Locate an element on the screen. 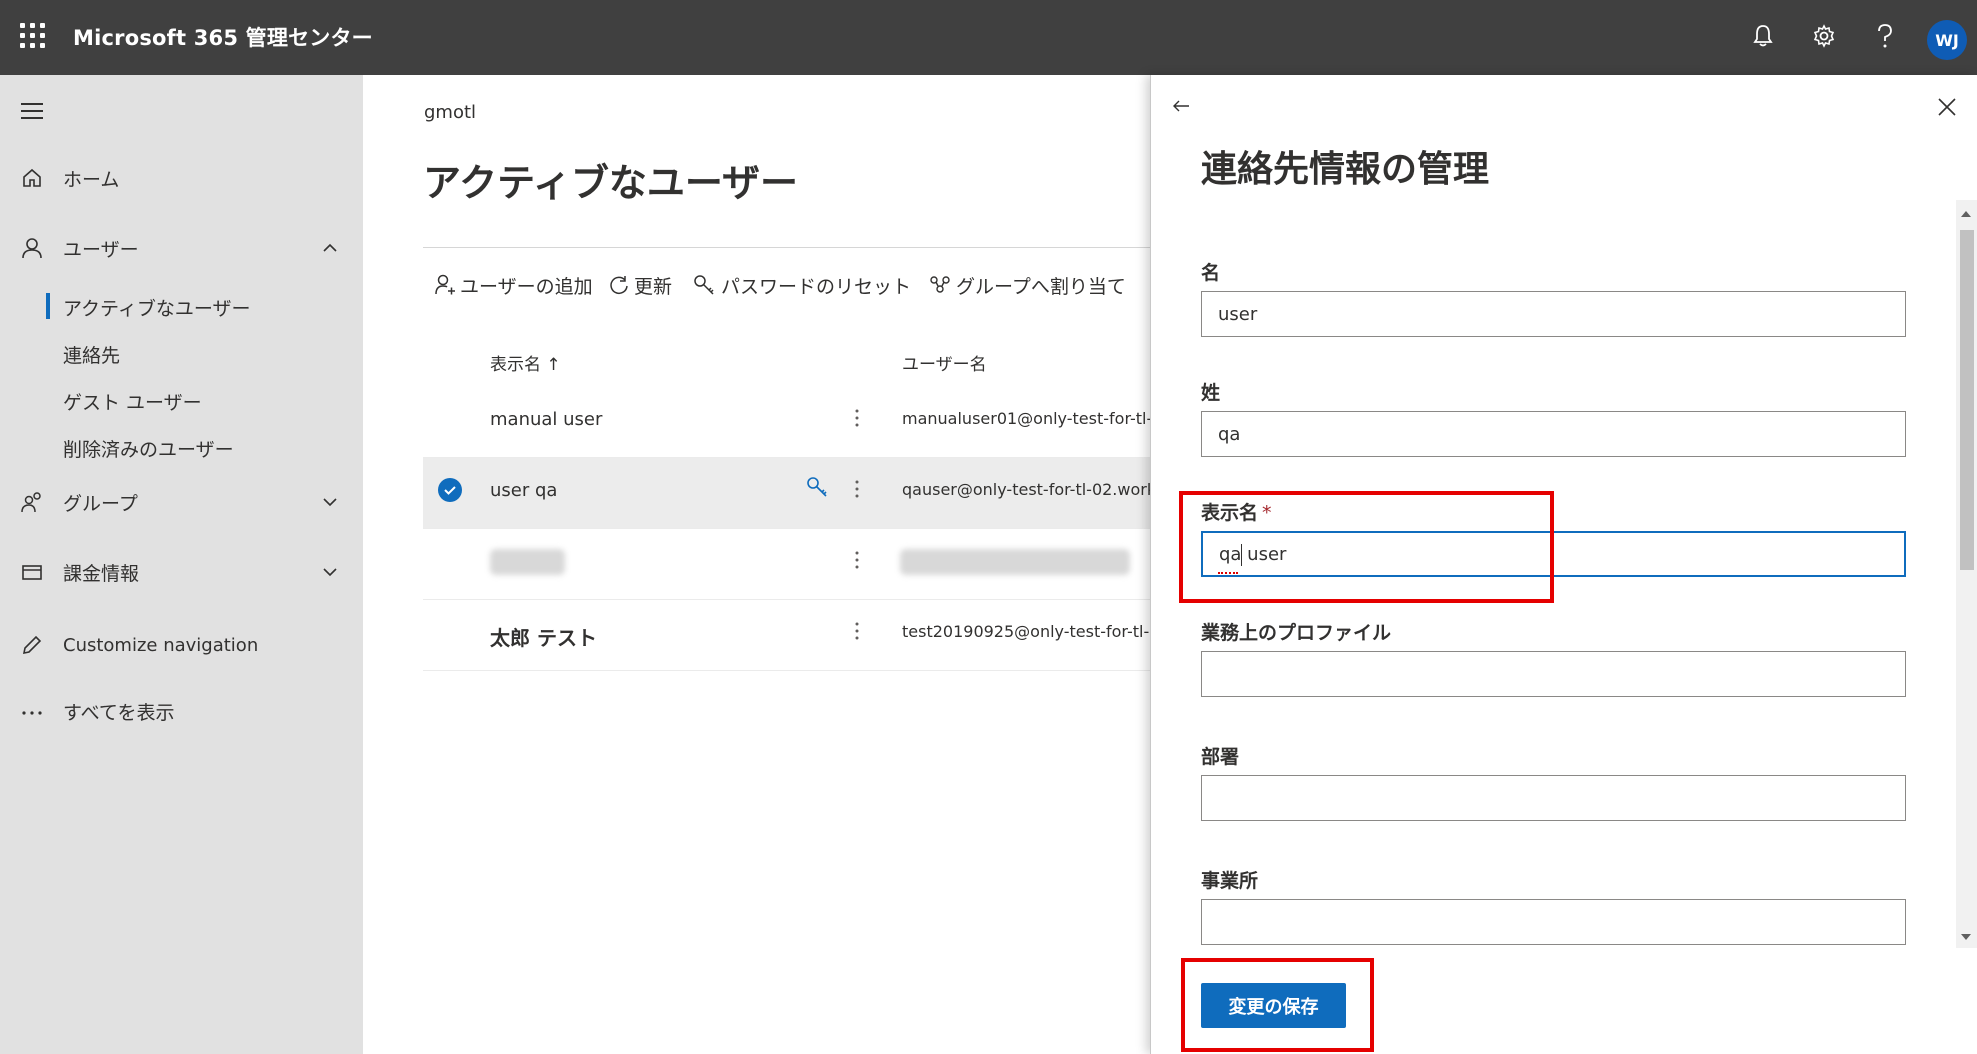 The image size is (1977, 1054). job-title-field is located at coordinates (1553, 674).